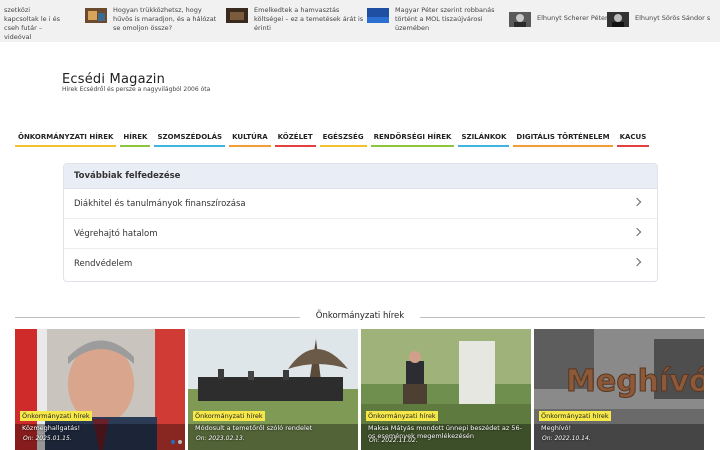 The height and width of the screenshot is (450, 720). I want to click on nav-item-rendorsegi-hirek: RENDŐRSÉGI HÍREK, so click(412, 139).